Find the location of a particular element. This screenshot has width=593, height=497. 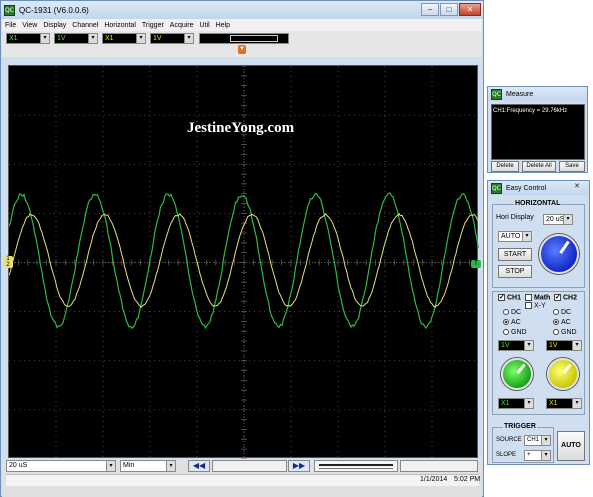

easy-title: Easy Control is located at coordinates (526, 188).